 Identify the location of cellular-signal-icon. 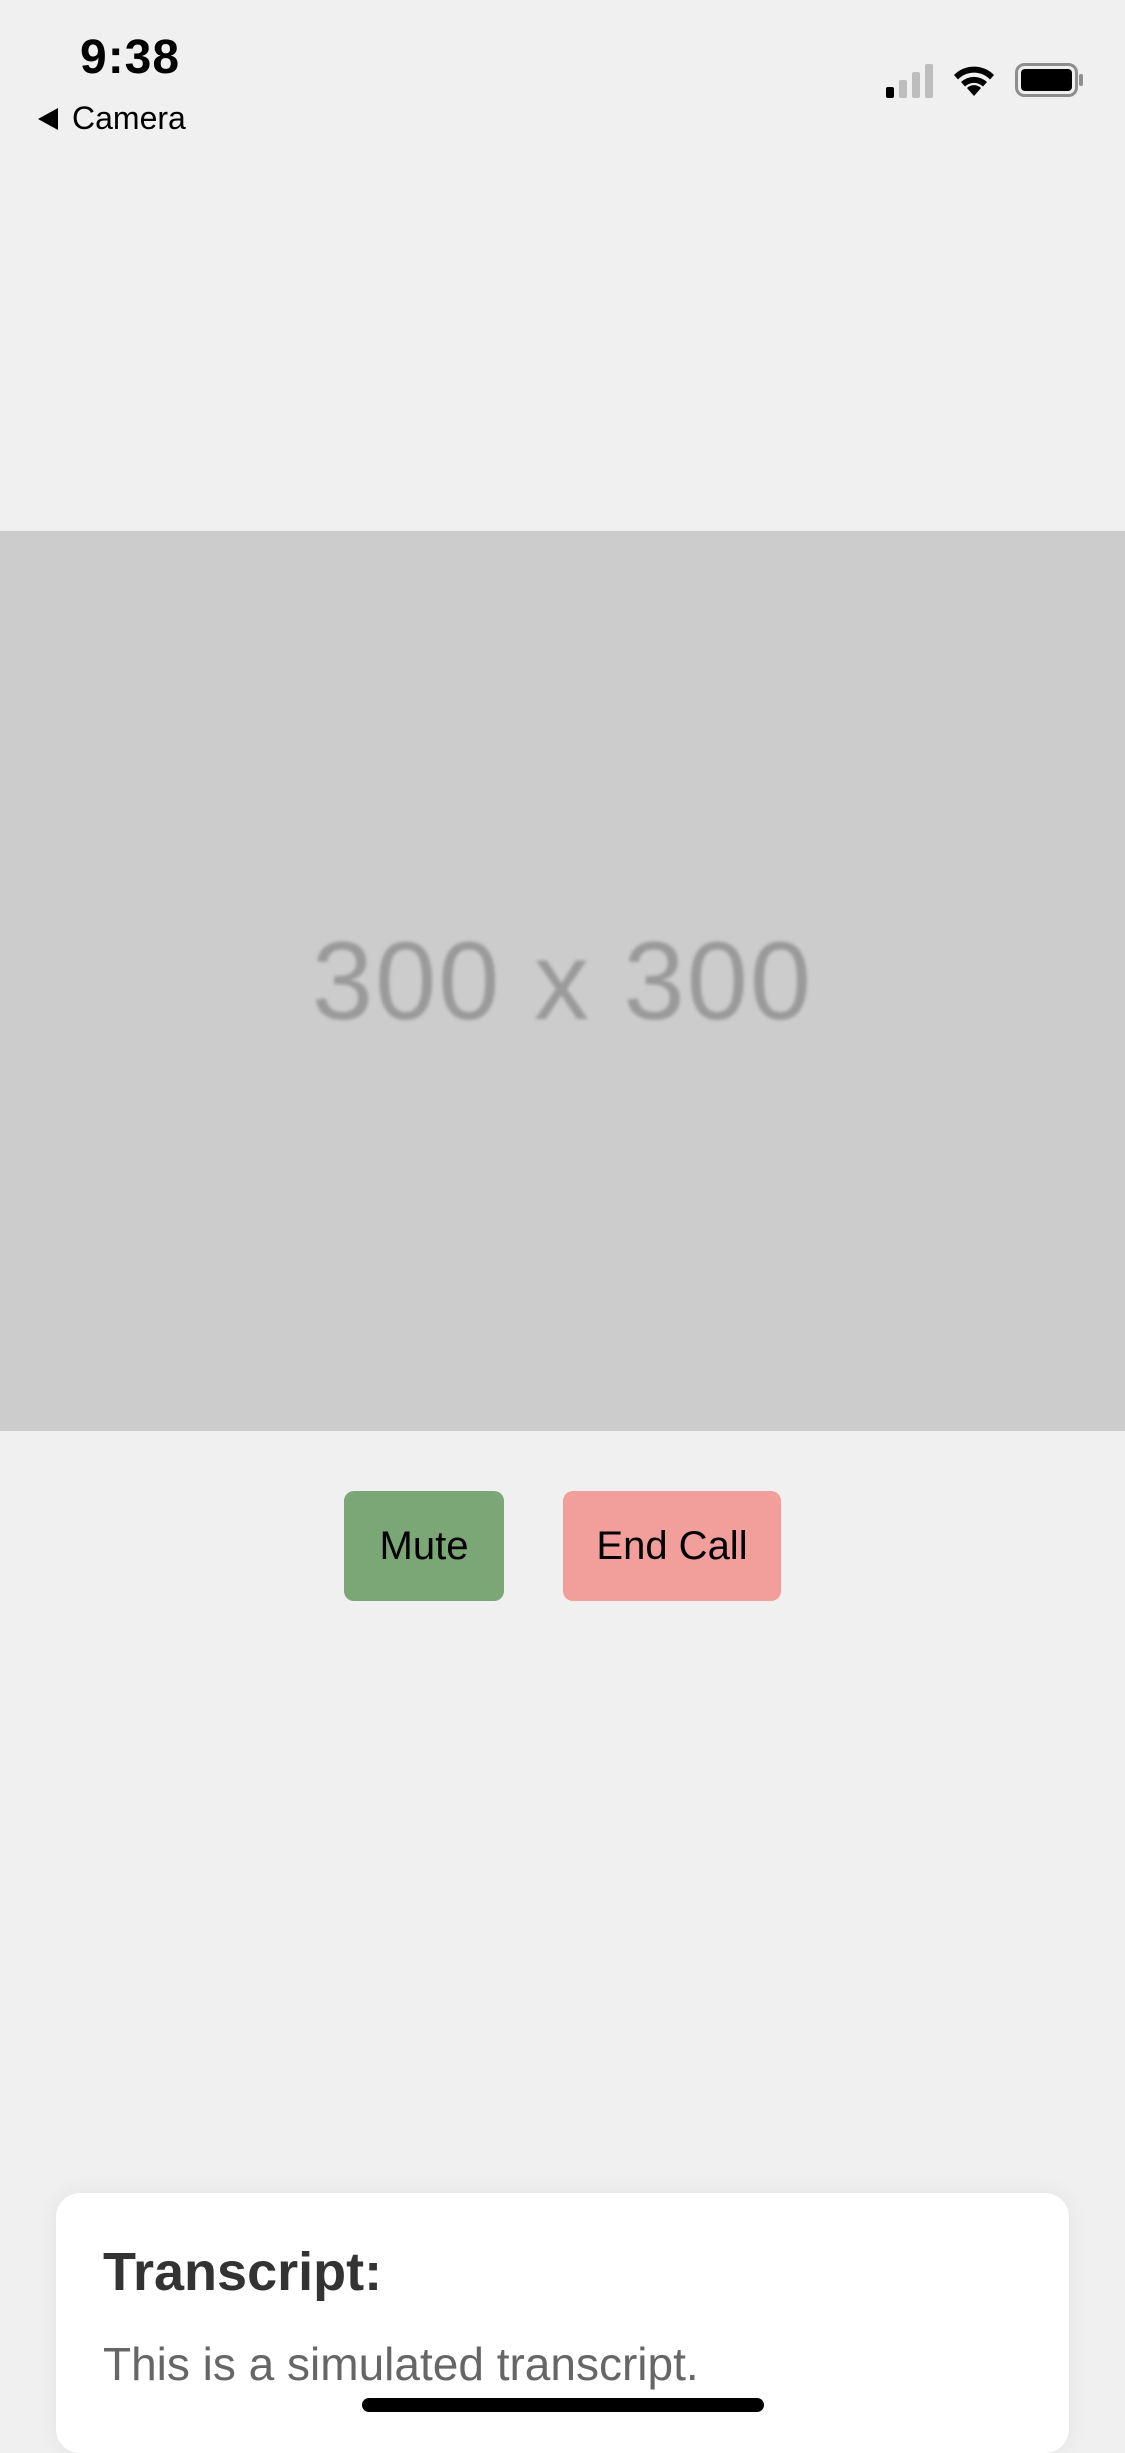
(909, 80).